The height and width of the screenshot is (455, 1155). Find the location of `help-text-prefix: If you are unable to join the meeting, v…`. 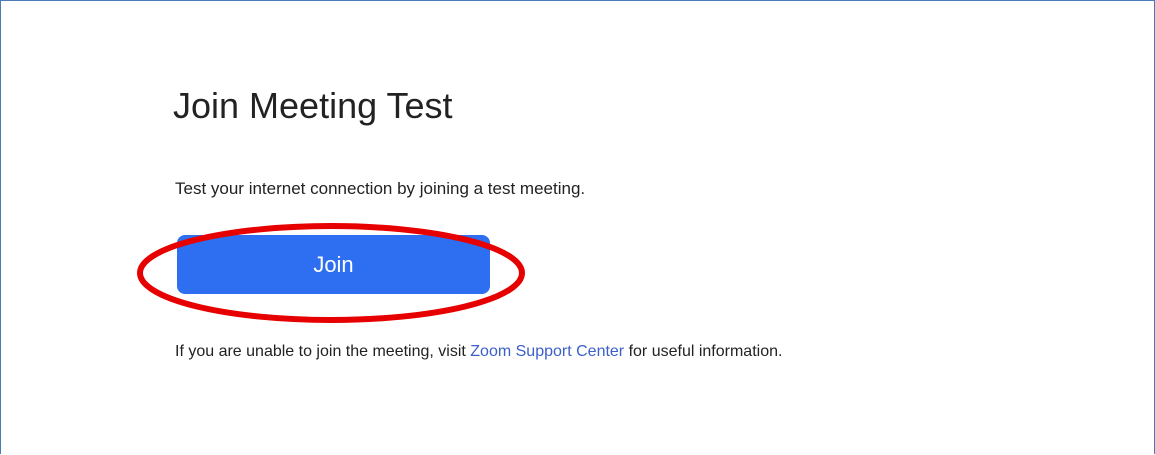

help-text-prefix: If you are unable to join the meeting, v… is located at coordinates (323, 351).